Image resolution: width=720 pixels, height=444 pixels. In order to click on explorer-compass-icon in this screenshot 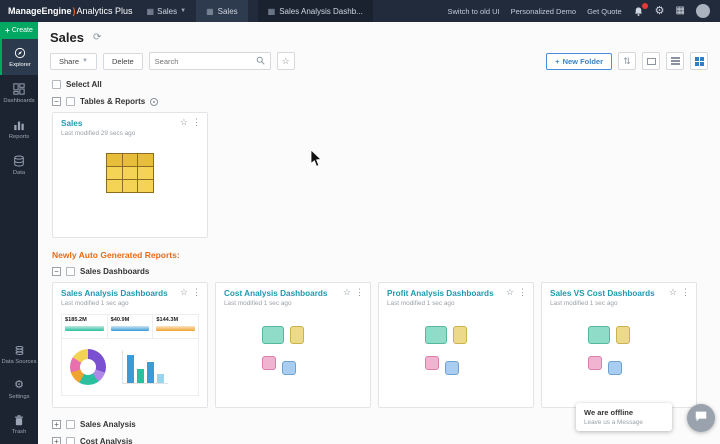, I will do `click(20, 53)`.